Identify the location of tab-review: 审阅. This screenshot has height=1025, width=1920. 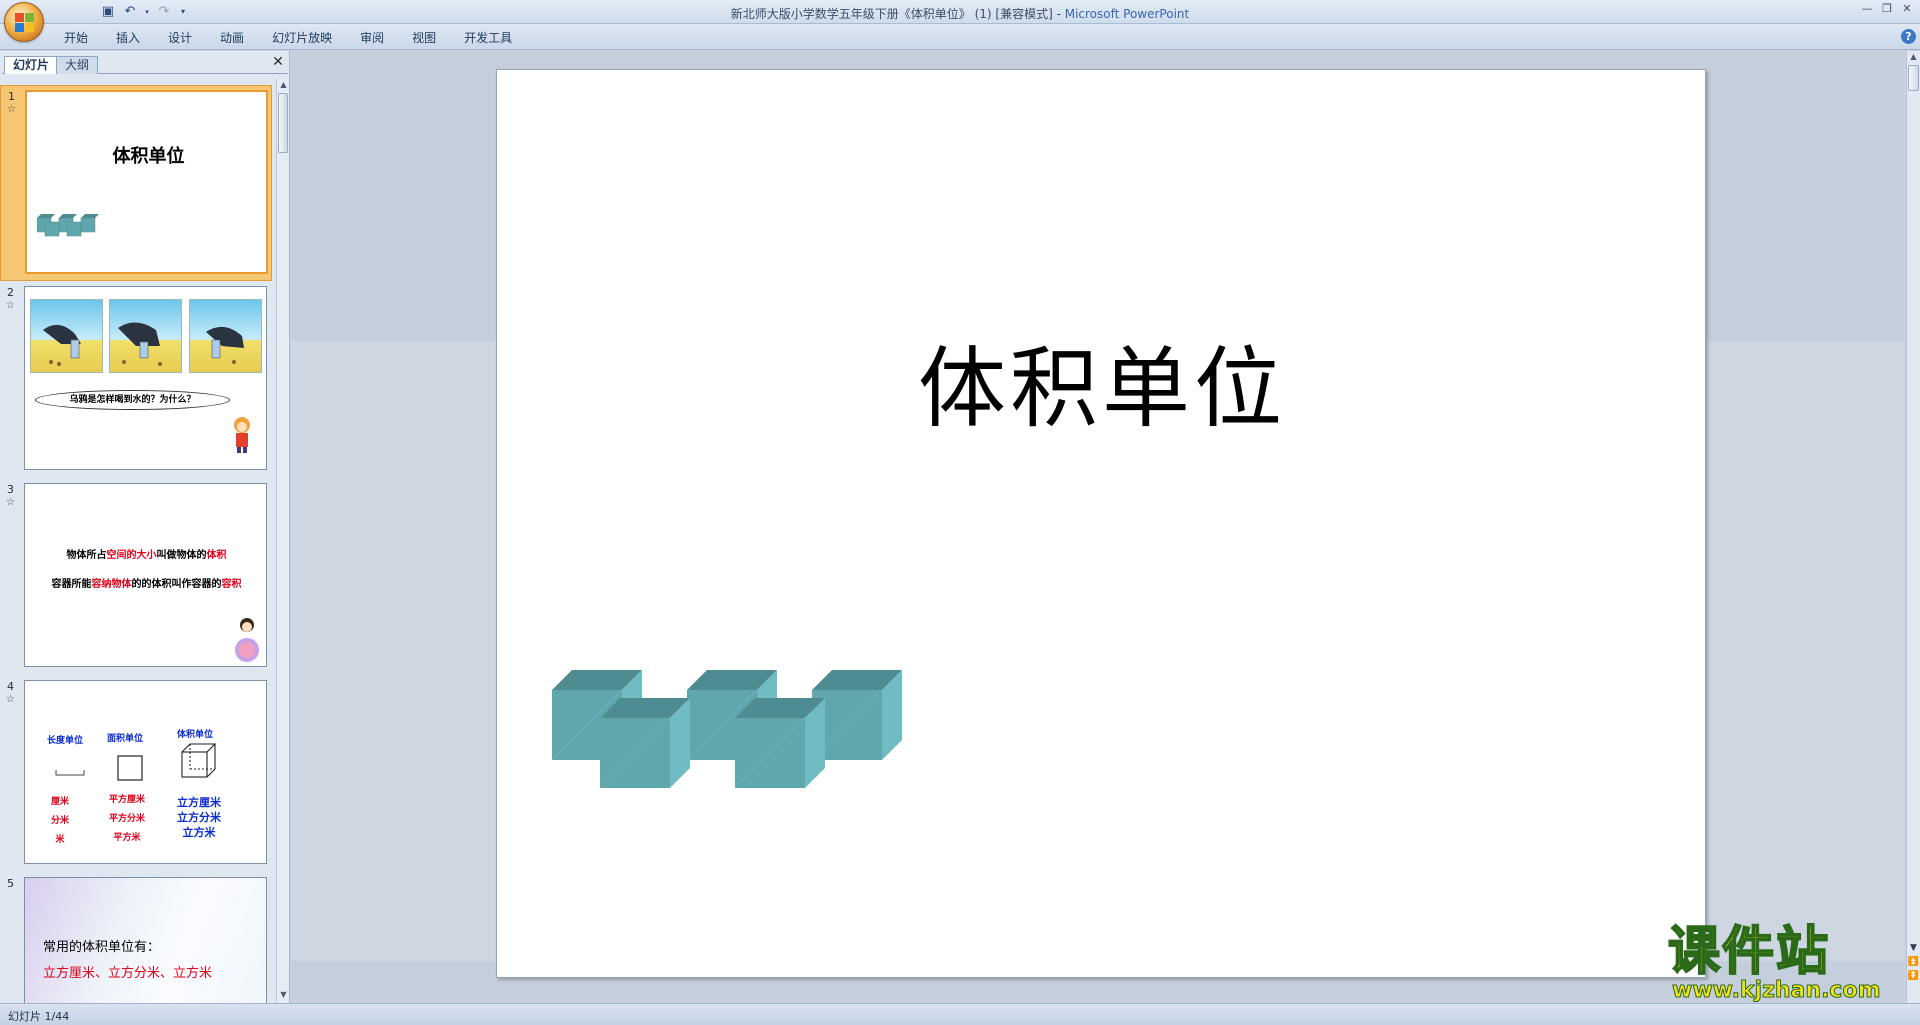
(372, 38).